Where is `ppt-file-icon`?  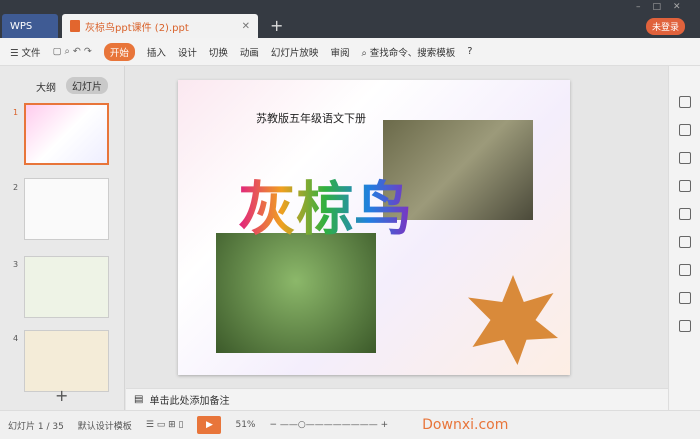 ppt-file-icon is located at coordinates (75, 26).